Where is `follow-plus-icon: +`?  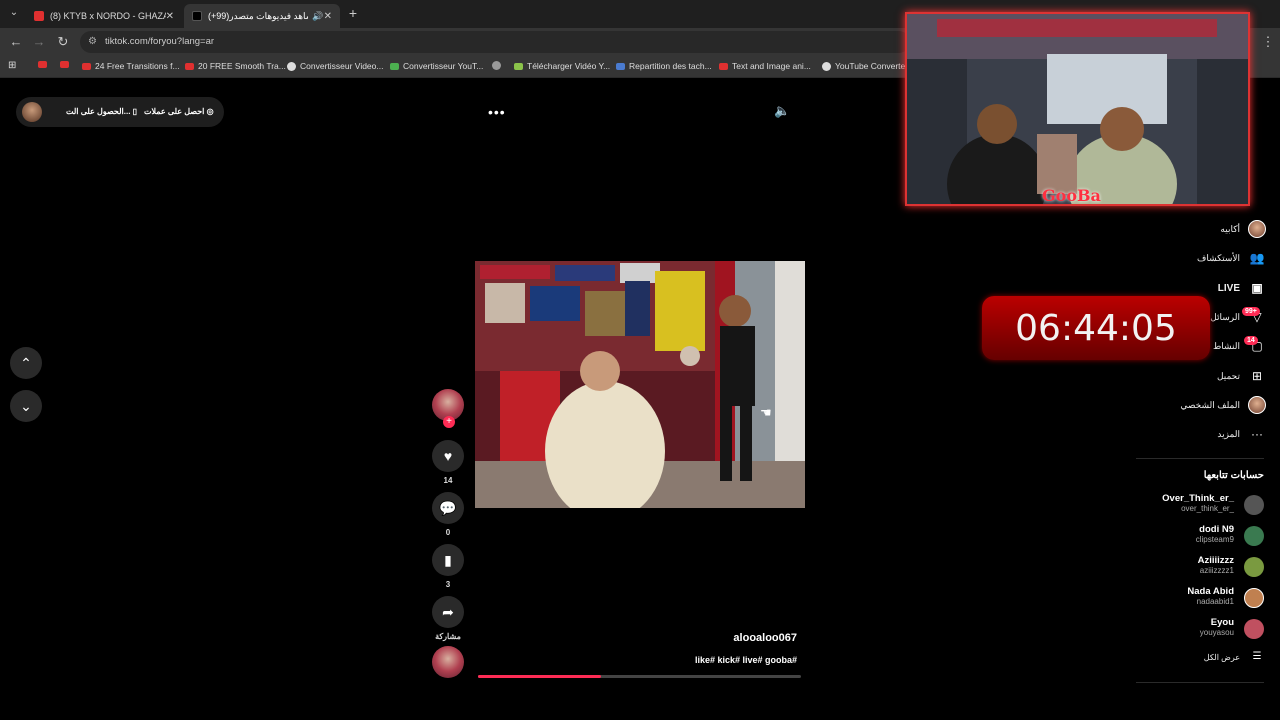
follow-plus-icon: + is located at coordinates (449, 422).